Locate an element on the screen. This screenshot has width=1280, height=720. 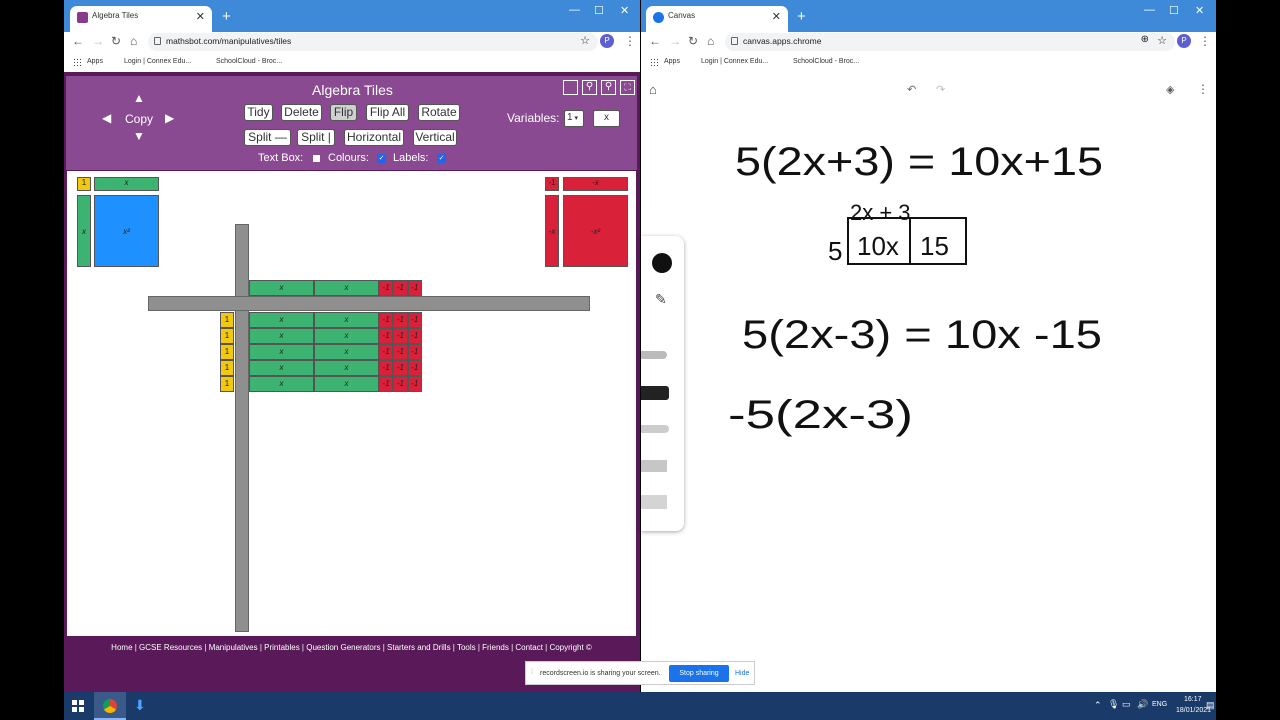
apps-icon is located at coordinates (77, 62).